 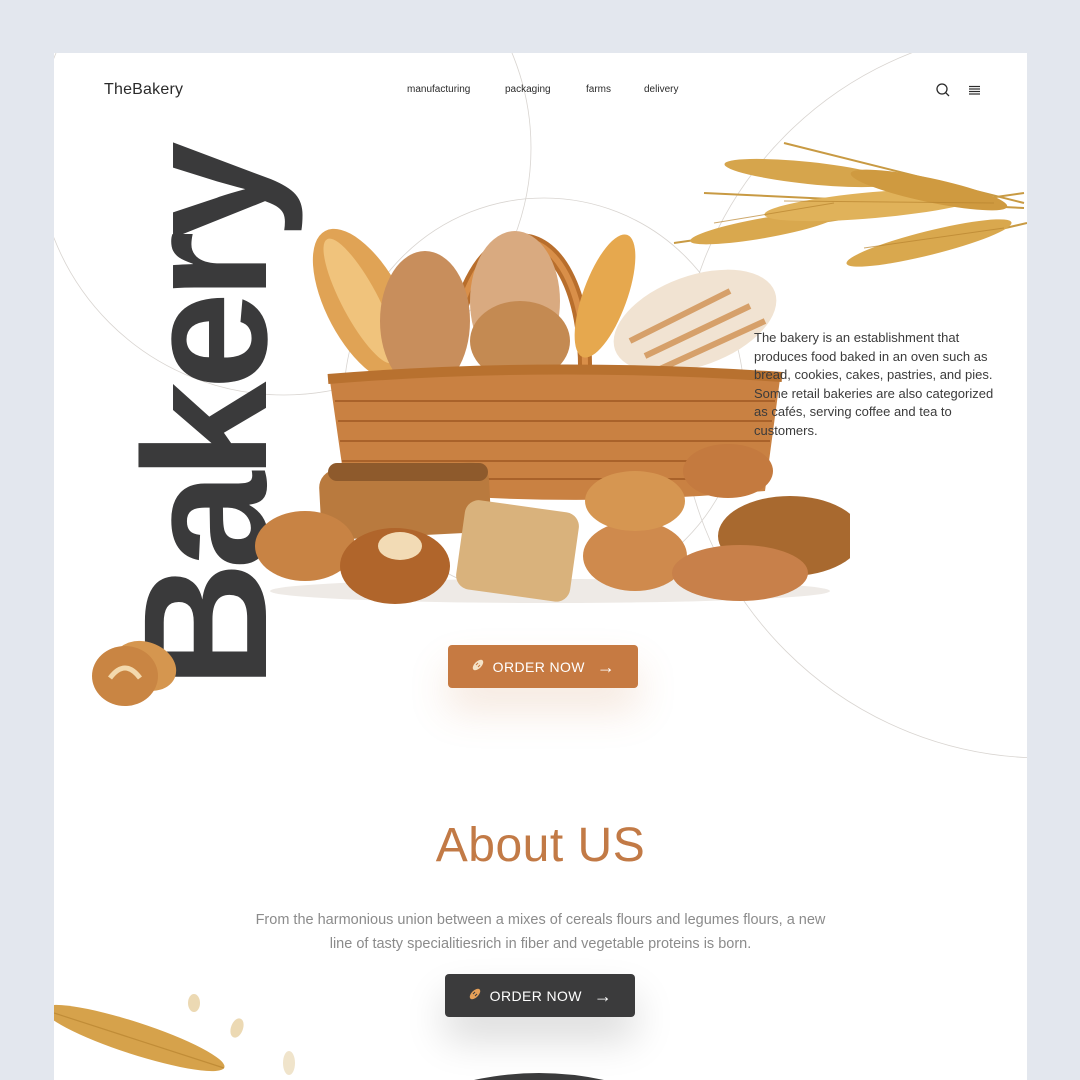 I want to click on order-now-button-secondary: ORDER NOW →, so click(x=540, y=995).